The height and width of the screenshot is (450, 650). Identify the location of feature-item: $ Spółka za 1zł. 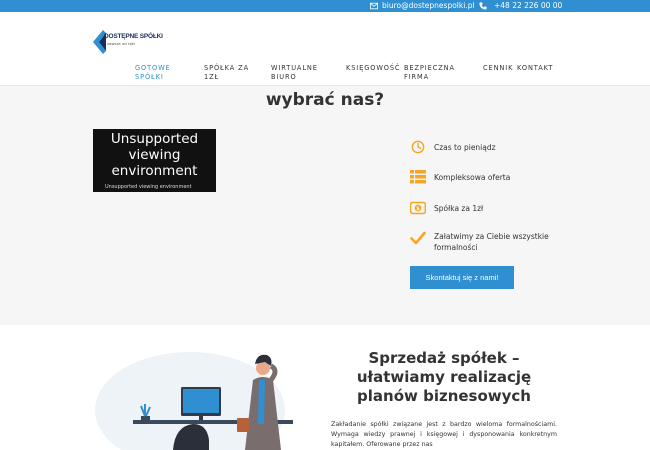
(446, 208).